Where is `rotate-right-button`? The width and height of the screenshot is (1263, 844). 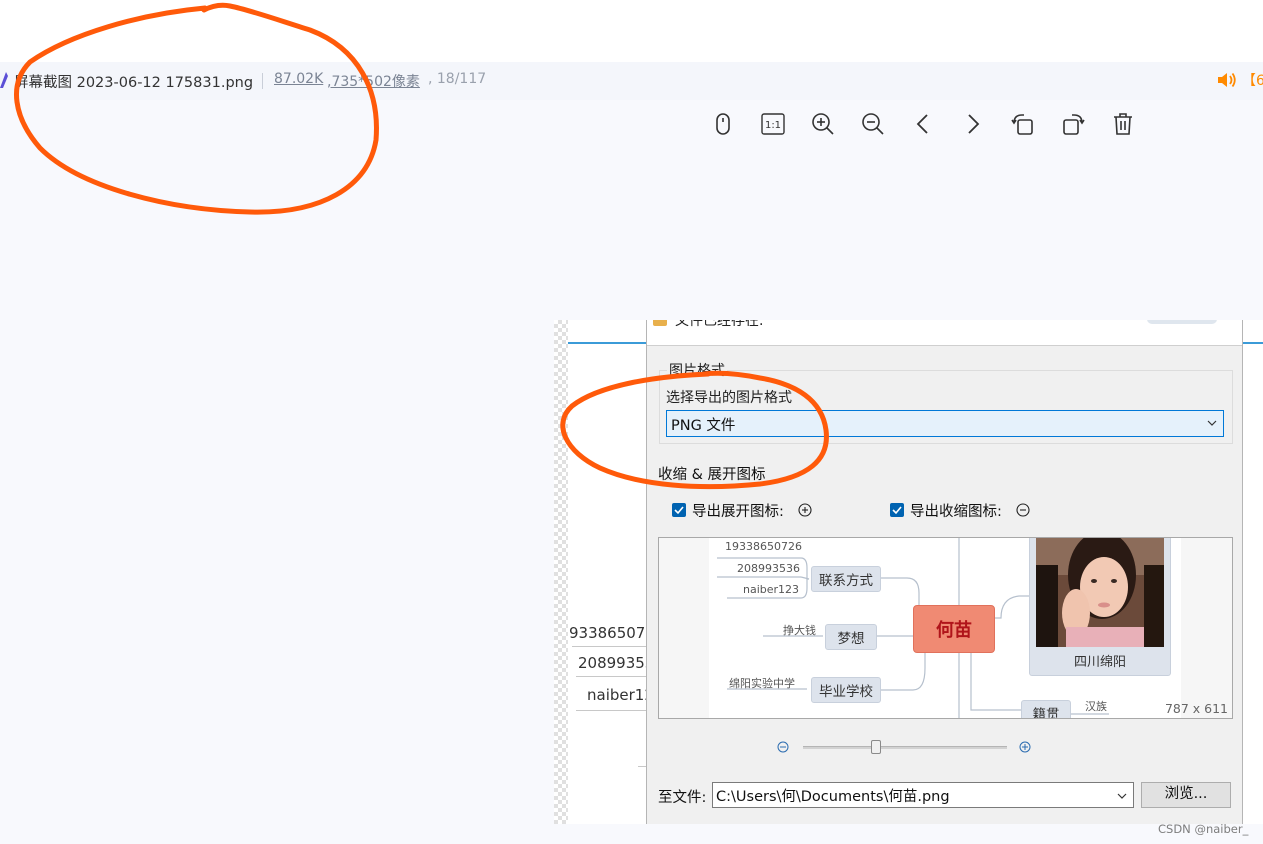
rotate-right-button is located at coordinates (1073, 124).